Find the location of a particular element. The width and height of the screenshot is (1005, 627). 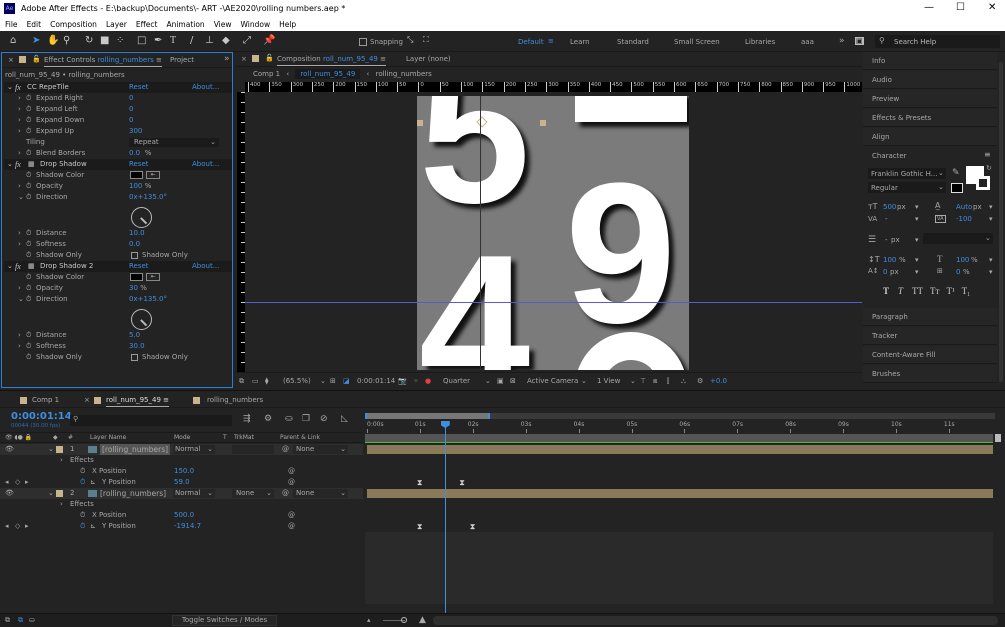

maximize-icon: ☐ is located at coordinates (960, 7).